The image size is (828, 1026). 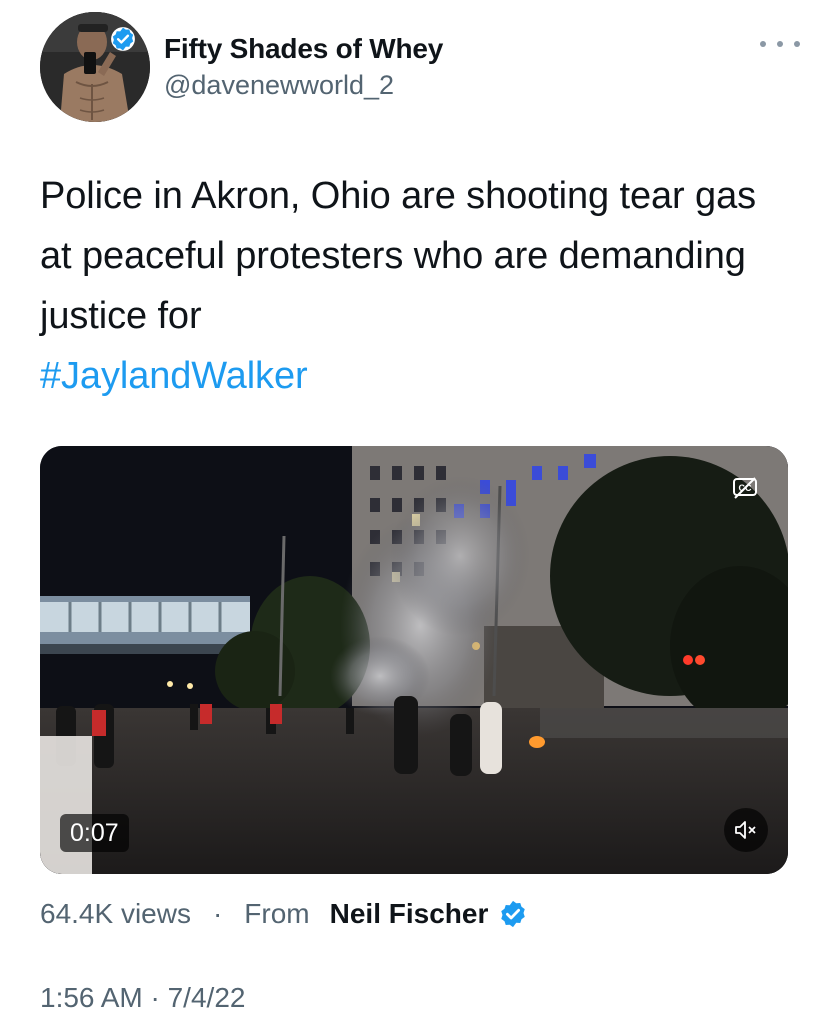 What do you see at coordinates (277, 913) in the screenshot?
I see `from-label: From` at bounding box center [277, 913].